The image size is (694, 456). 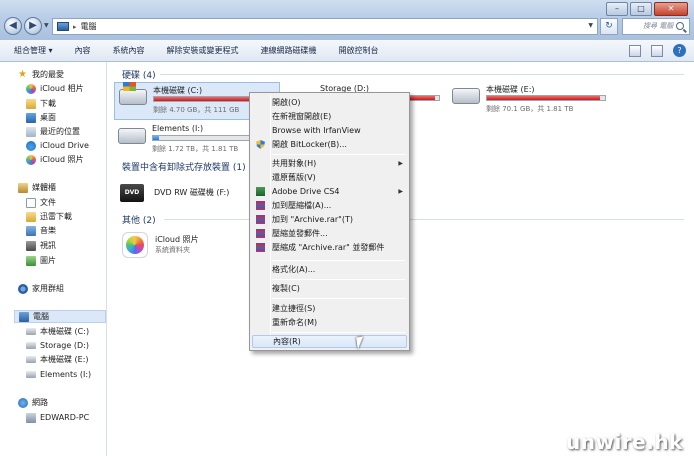 I want to click on menu-item-label: 重新命名(M), so click(x=295, y=322).